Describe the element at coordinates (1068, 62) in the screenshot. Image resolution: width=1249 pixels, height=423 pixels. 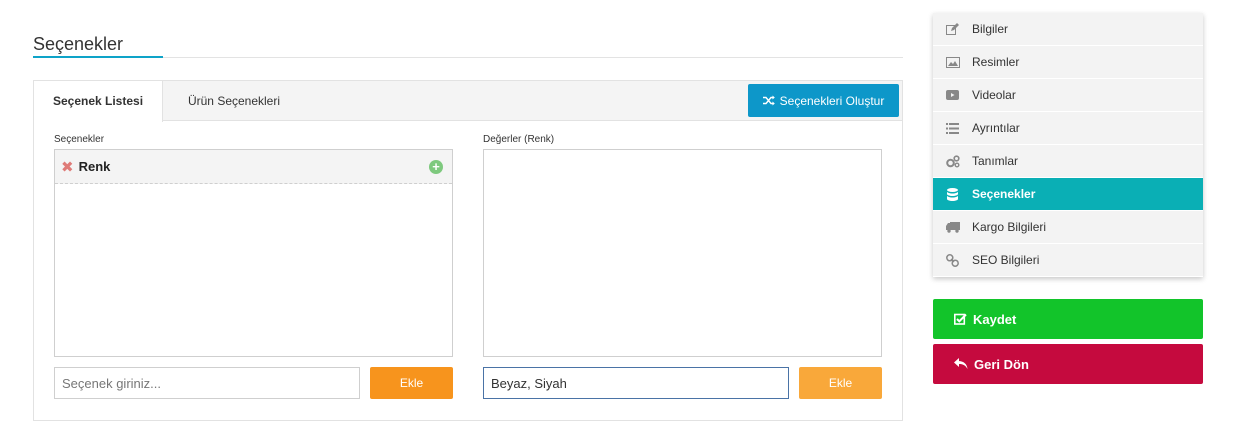
I see `sidebar-item-images: Resimler` at that location.